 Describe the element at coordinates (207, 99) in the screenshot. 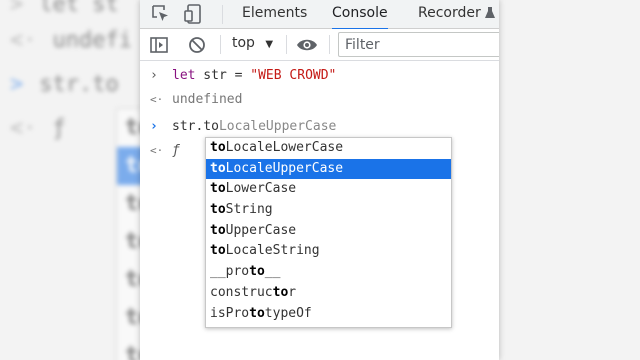

I see `result-value: undefined` at that location.